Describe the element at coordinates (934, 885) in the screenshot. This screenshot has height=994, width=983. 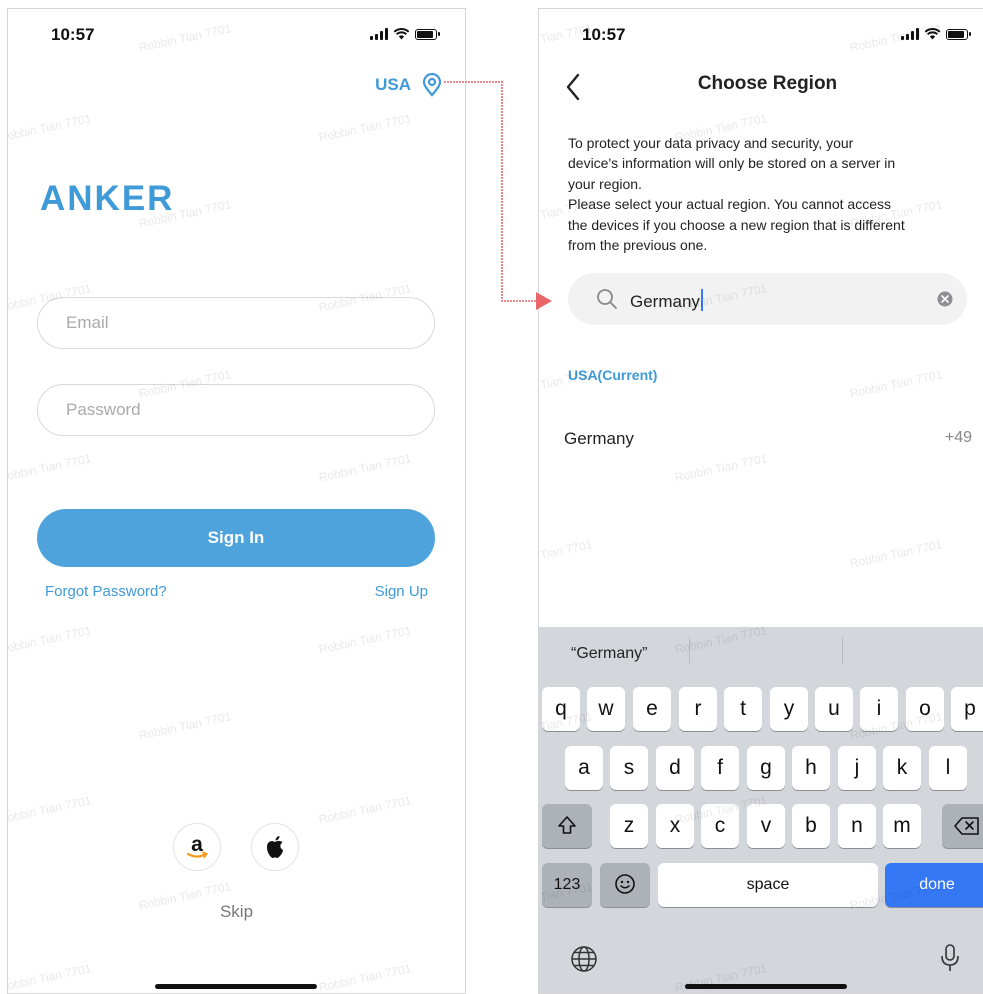
I see `done-key: done` at that location.